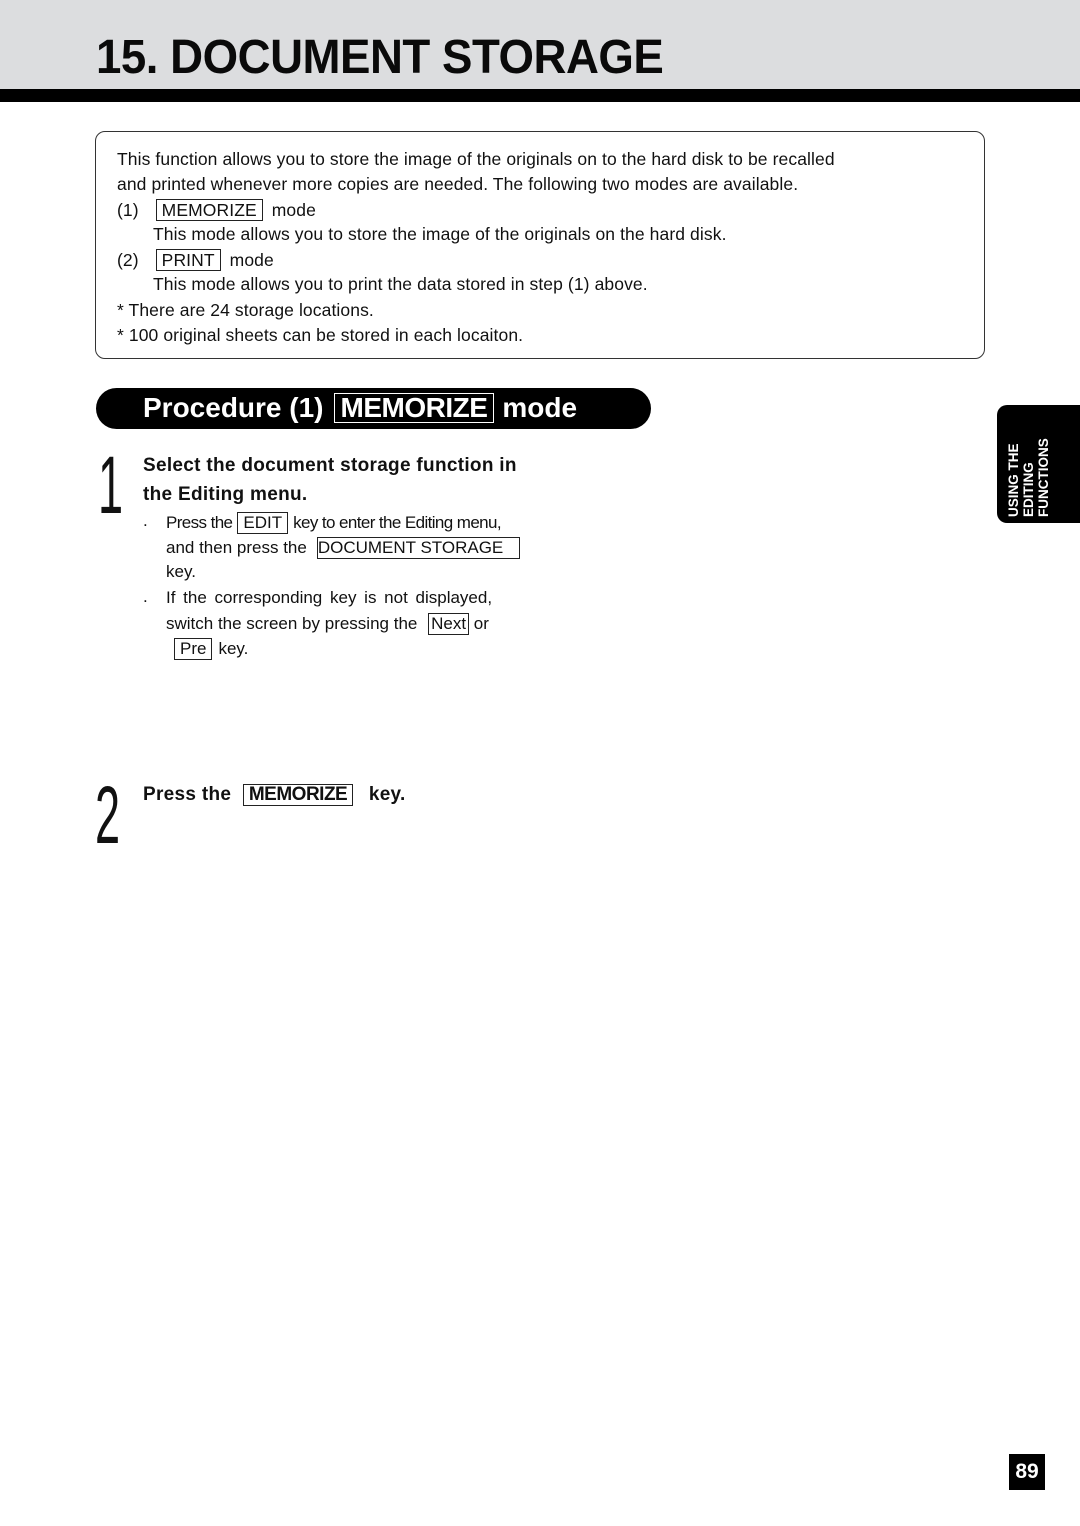 The height and width of the screenshot is (1526, 1080). Describe the element at coordinates (293, 210) in the screenshot. I see `mode-1-suffix: mode` at that location.